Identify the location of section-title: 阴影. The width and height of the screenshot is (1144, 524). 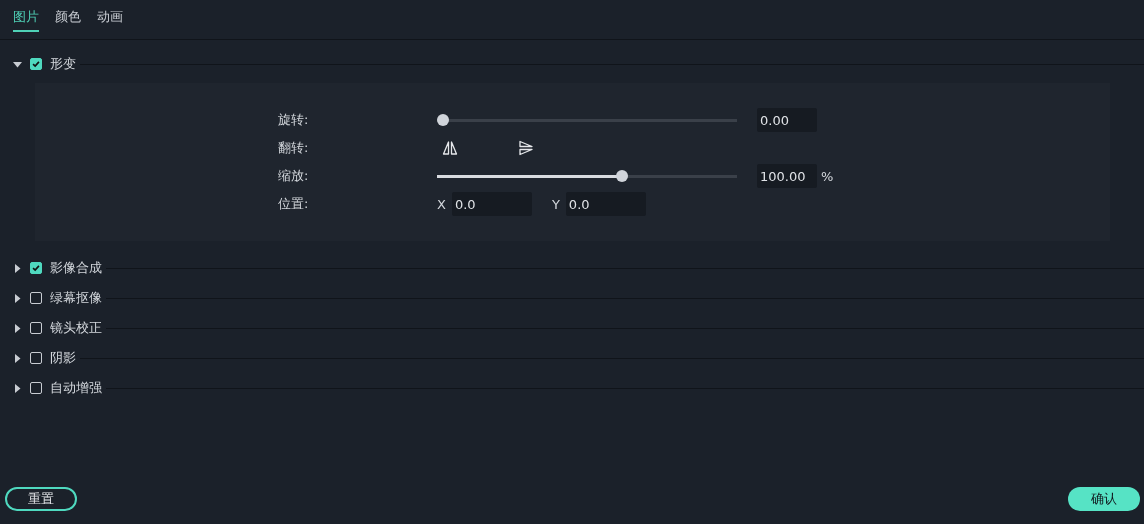
(63, 358).